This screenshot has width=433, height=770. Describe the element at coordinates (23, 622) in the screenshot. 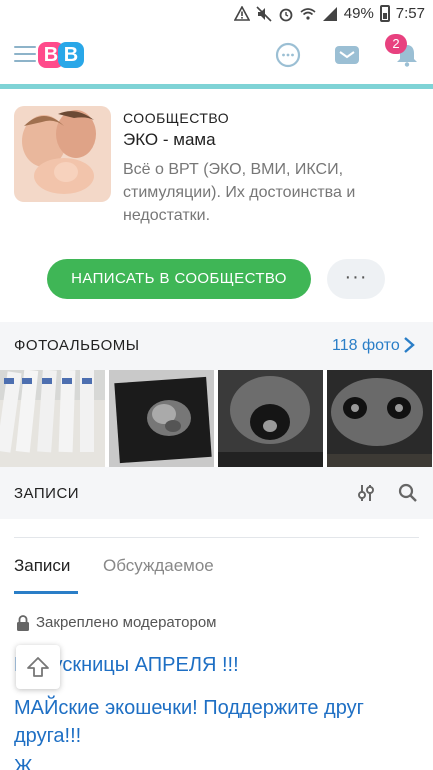

I see `lock-icon` at that location.